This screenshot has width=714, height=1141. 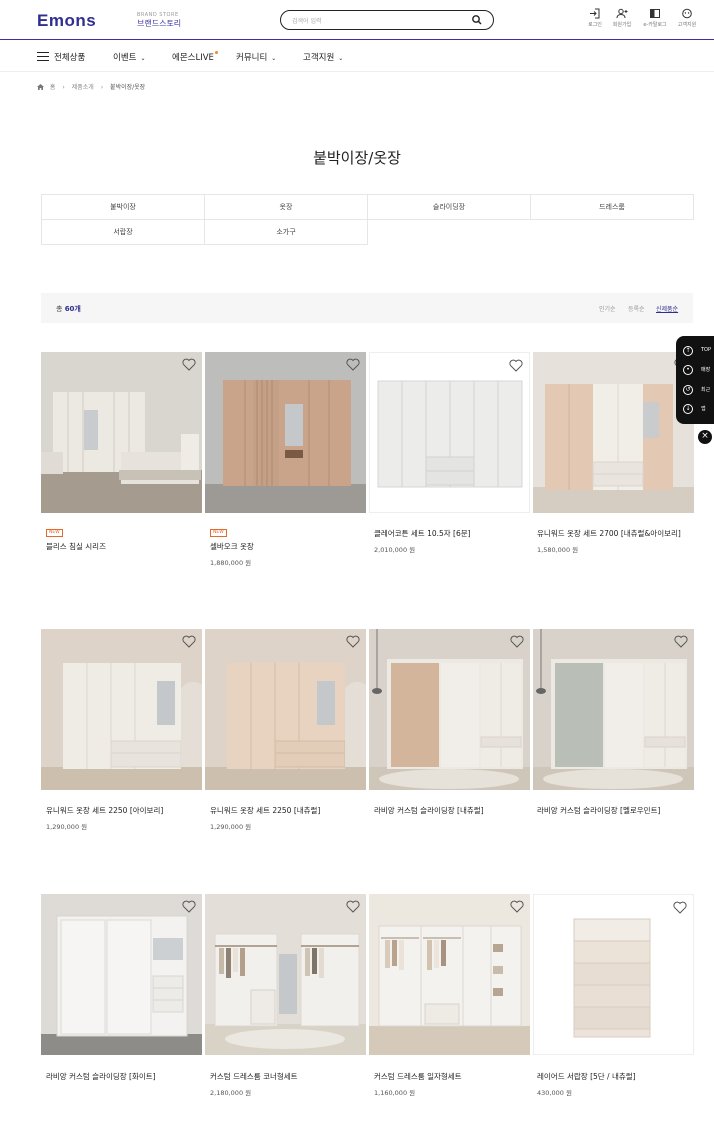 I want to click on nav-event: 이벤트 ⌄, so click(x=129, y=57).